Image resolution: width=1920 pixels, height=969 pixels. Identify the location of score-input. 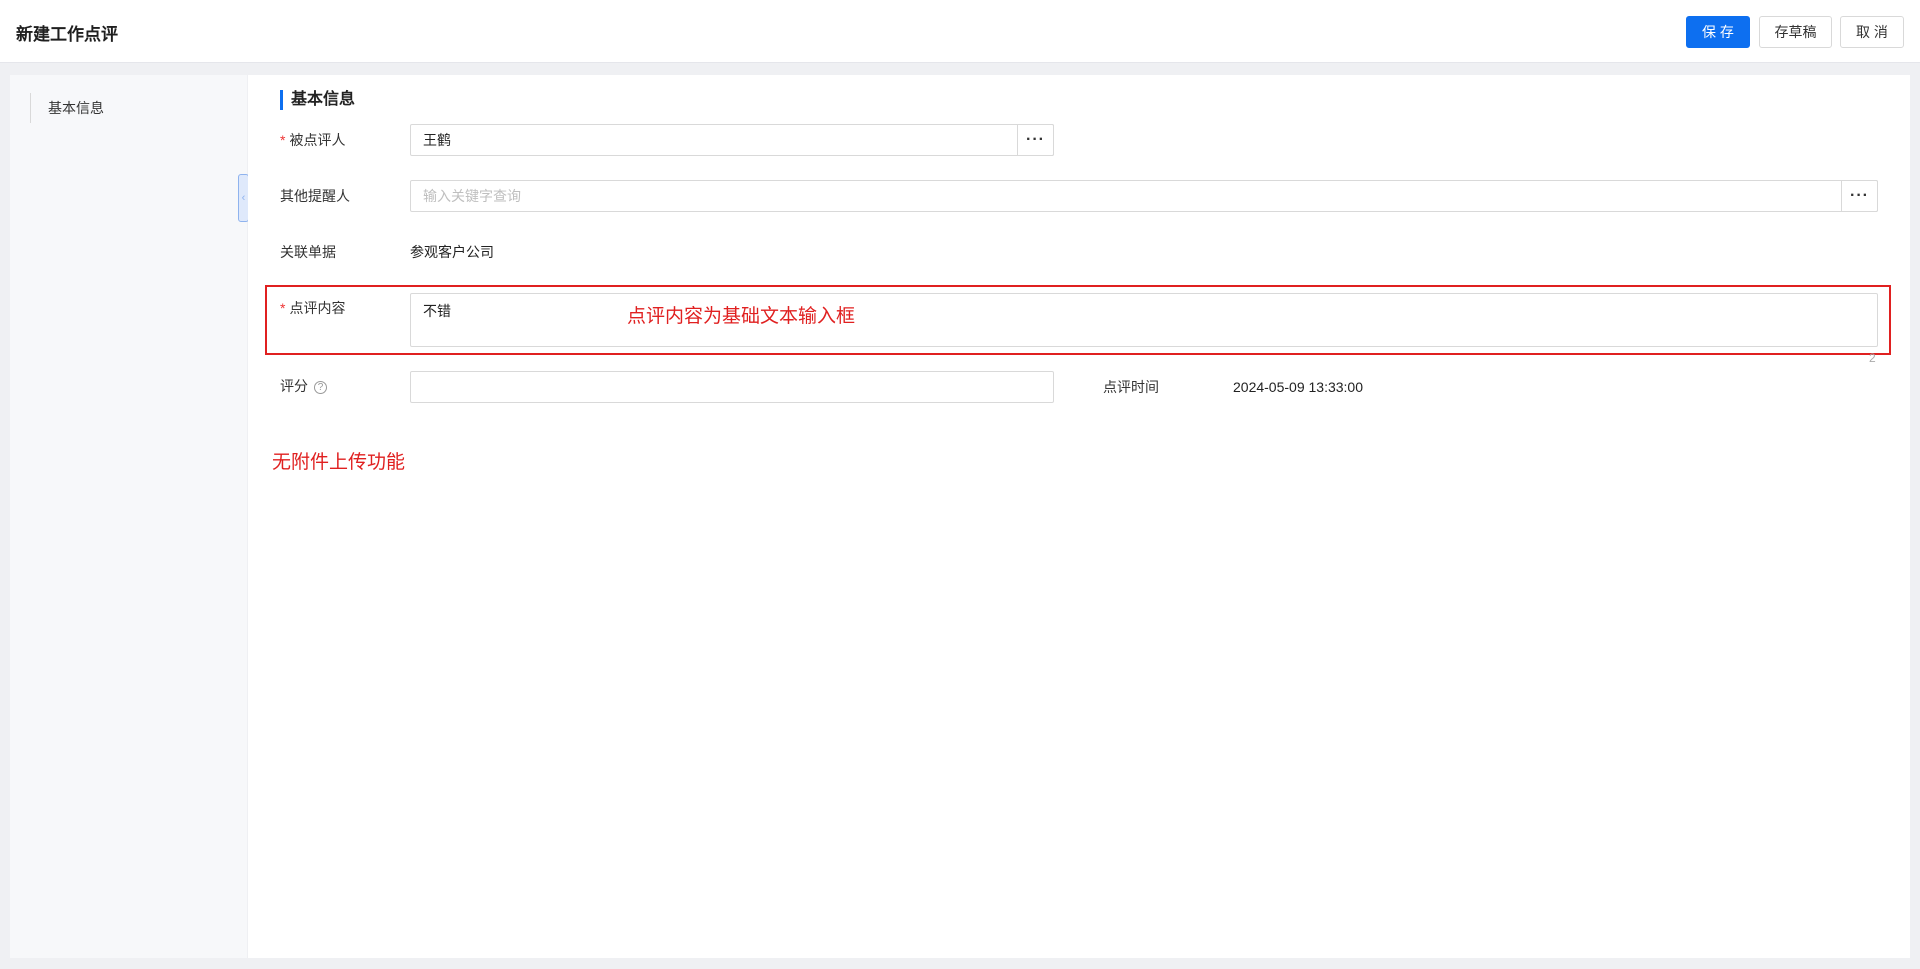
(732, 387).